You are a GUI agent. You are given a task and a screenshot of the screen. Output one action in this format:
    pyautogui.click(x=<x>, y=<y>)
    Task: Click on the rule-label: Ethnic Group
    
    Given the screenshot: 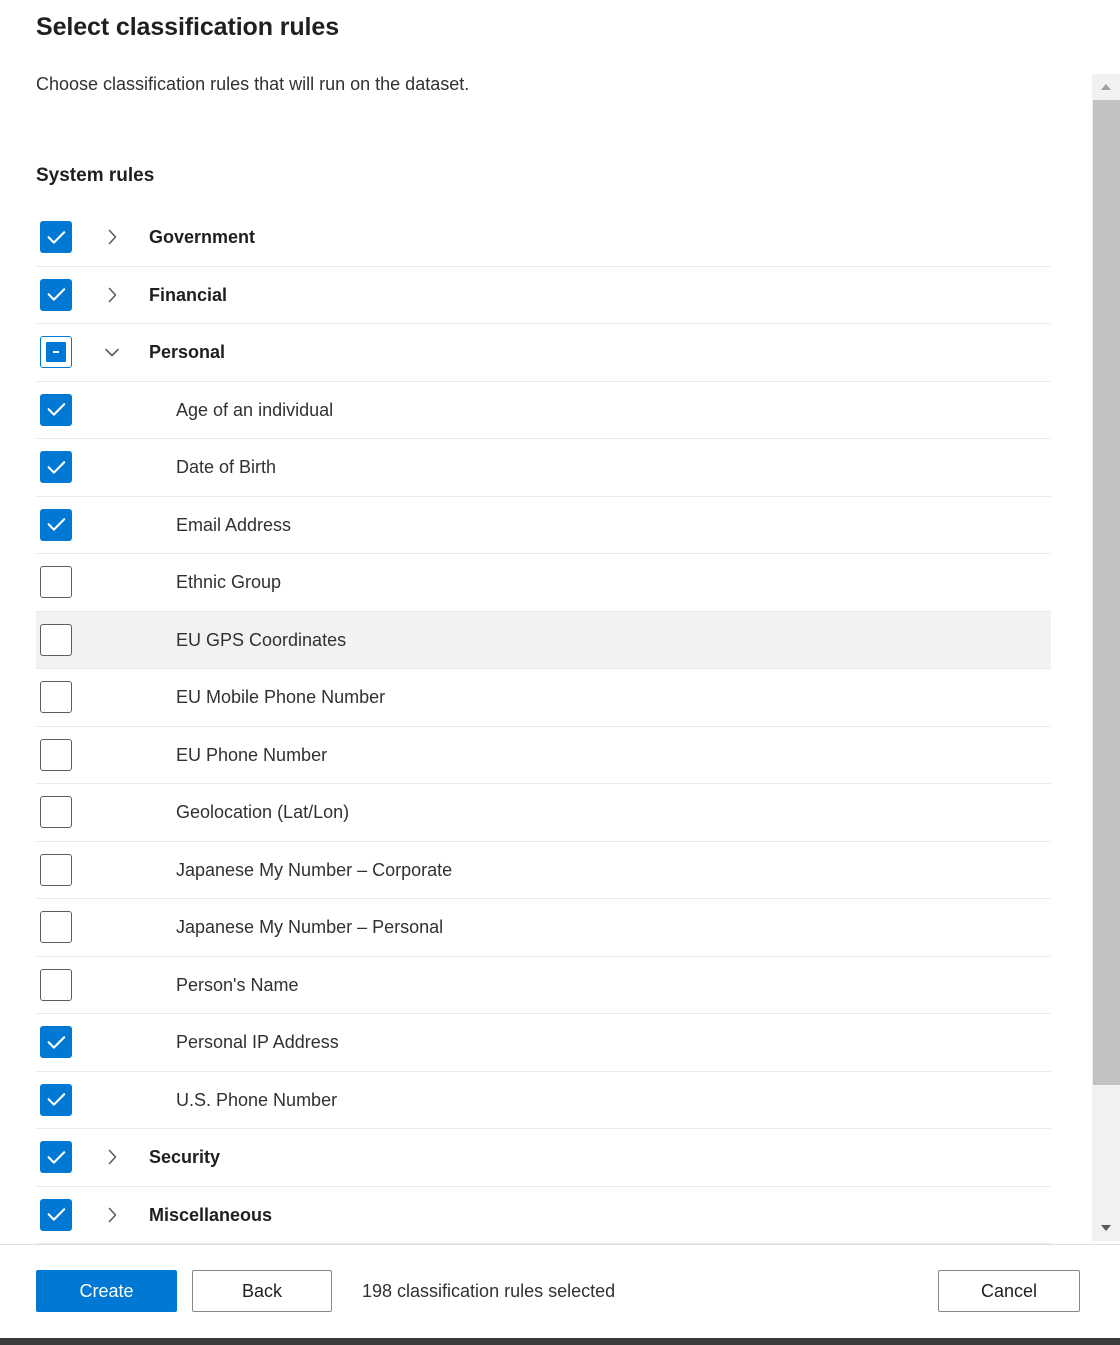 What is the action you would take?
    pyautogui.click(x=229, y=582)
    